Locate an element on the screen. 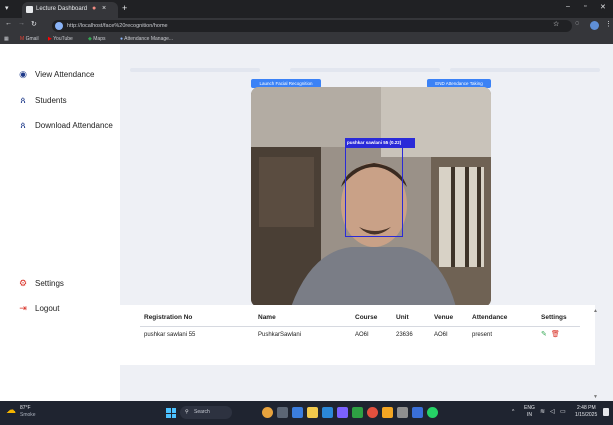  url-text: http://localhost/face%20recognition/home is located at coordinates (117, 26).